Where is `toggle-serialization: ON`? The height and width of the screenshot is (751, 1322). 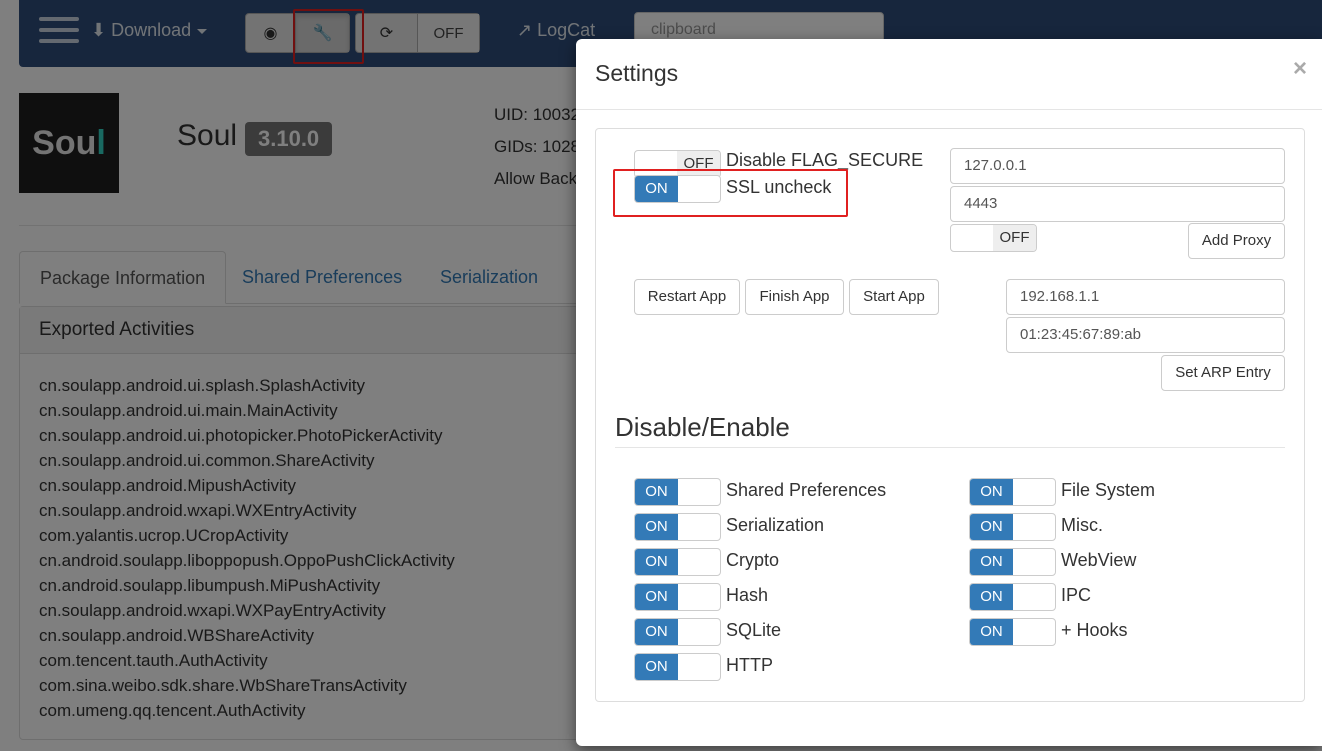
toggle-serialization: ON is located at coordinates (677, 527).